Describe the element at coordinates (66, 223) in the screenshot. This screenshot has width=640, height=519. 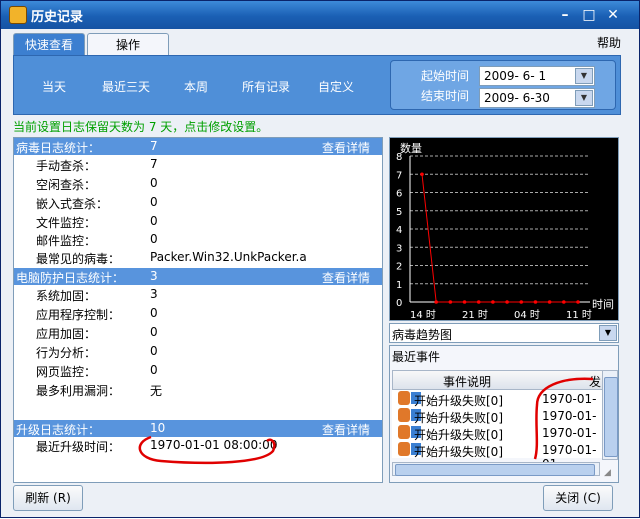
I see `stat-label: 文件监控：` at that location.